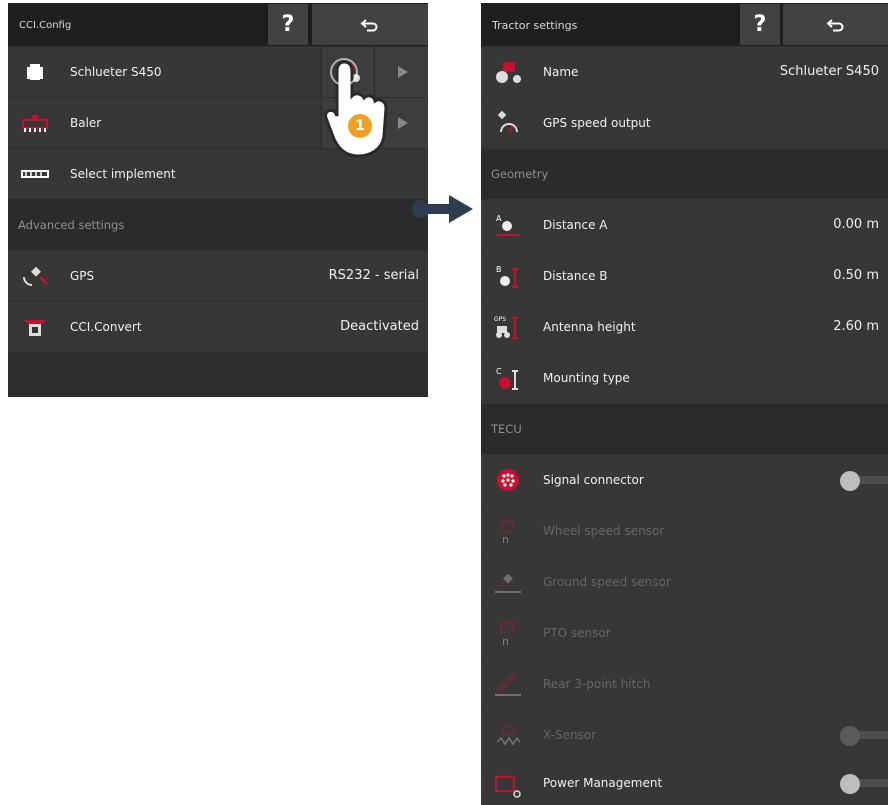 The height and width of the screenshot is (805, 888). I want to click on panel-title: Tractor settings, so click(535, 25).